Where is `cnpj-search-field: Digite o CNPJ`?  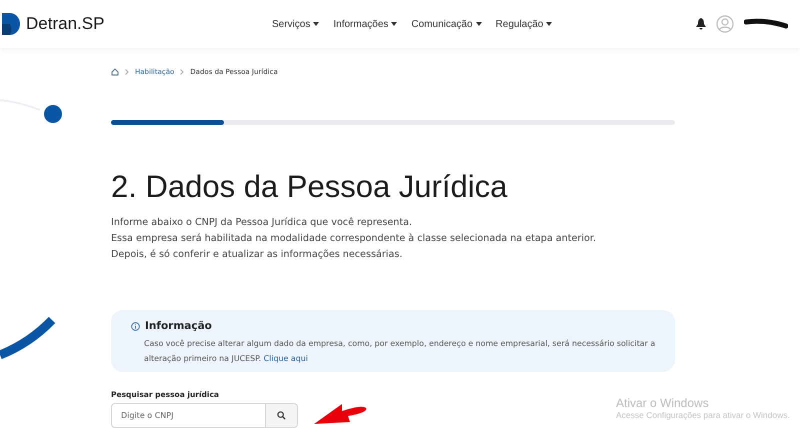 cnpj-search-field: Digite o CNPJ is located at coordinates (188, 415).